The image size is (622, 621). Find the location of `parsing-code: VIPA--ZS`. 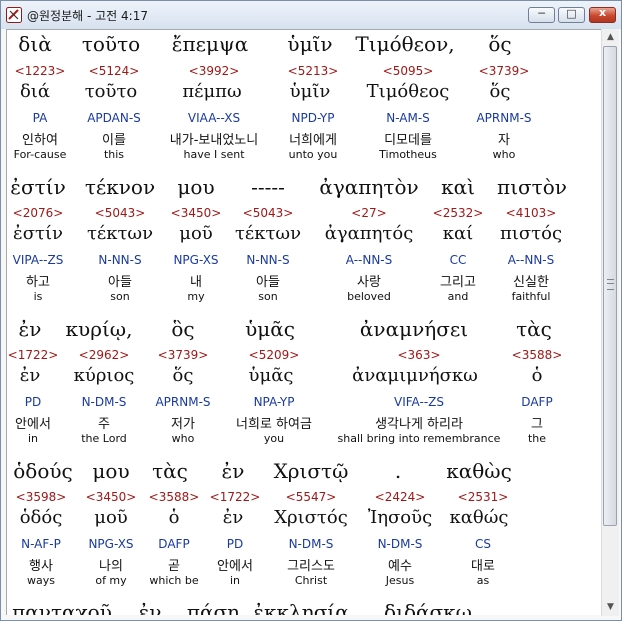

parsing-code: VIPA--ZS is located at coordinates (38, 260).